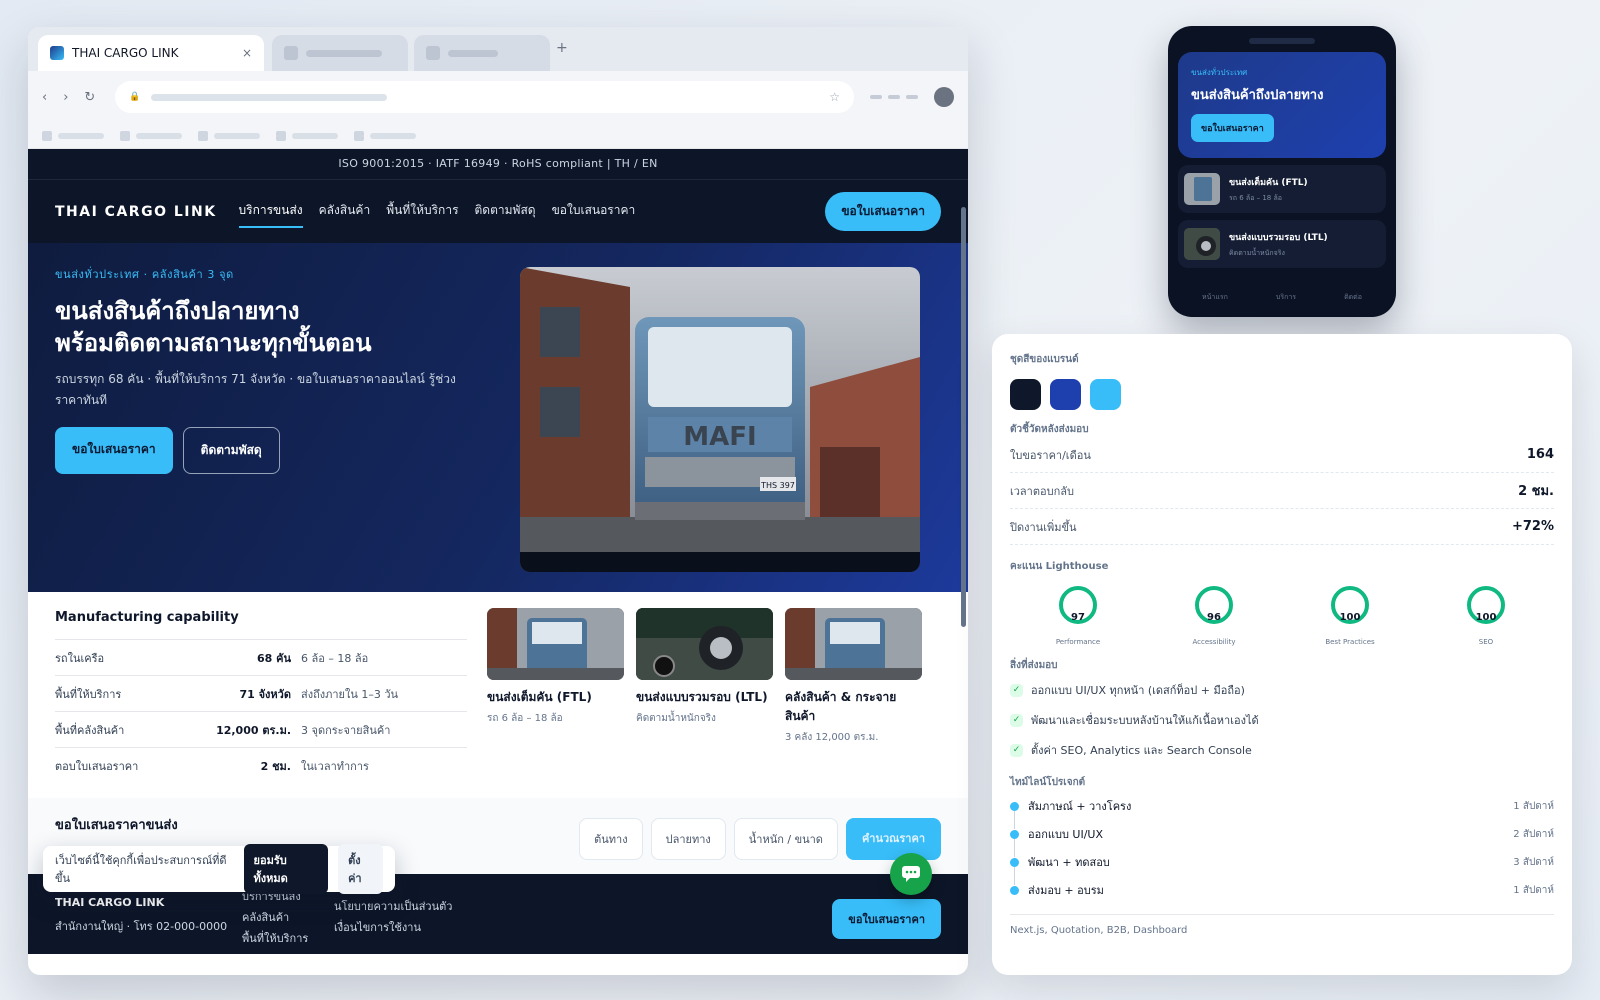  Describe the element at coordinates (275, 917) in the screenshot. I see `footer-link: คลังสินค้า` at that location.